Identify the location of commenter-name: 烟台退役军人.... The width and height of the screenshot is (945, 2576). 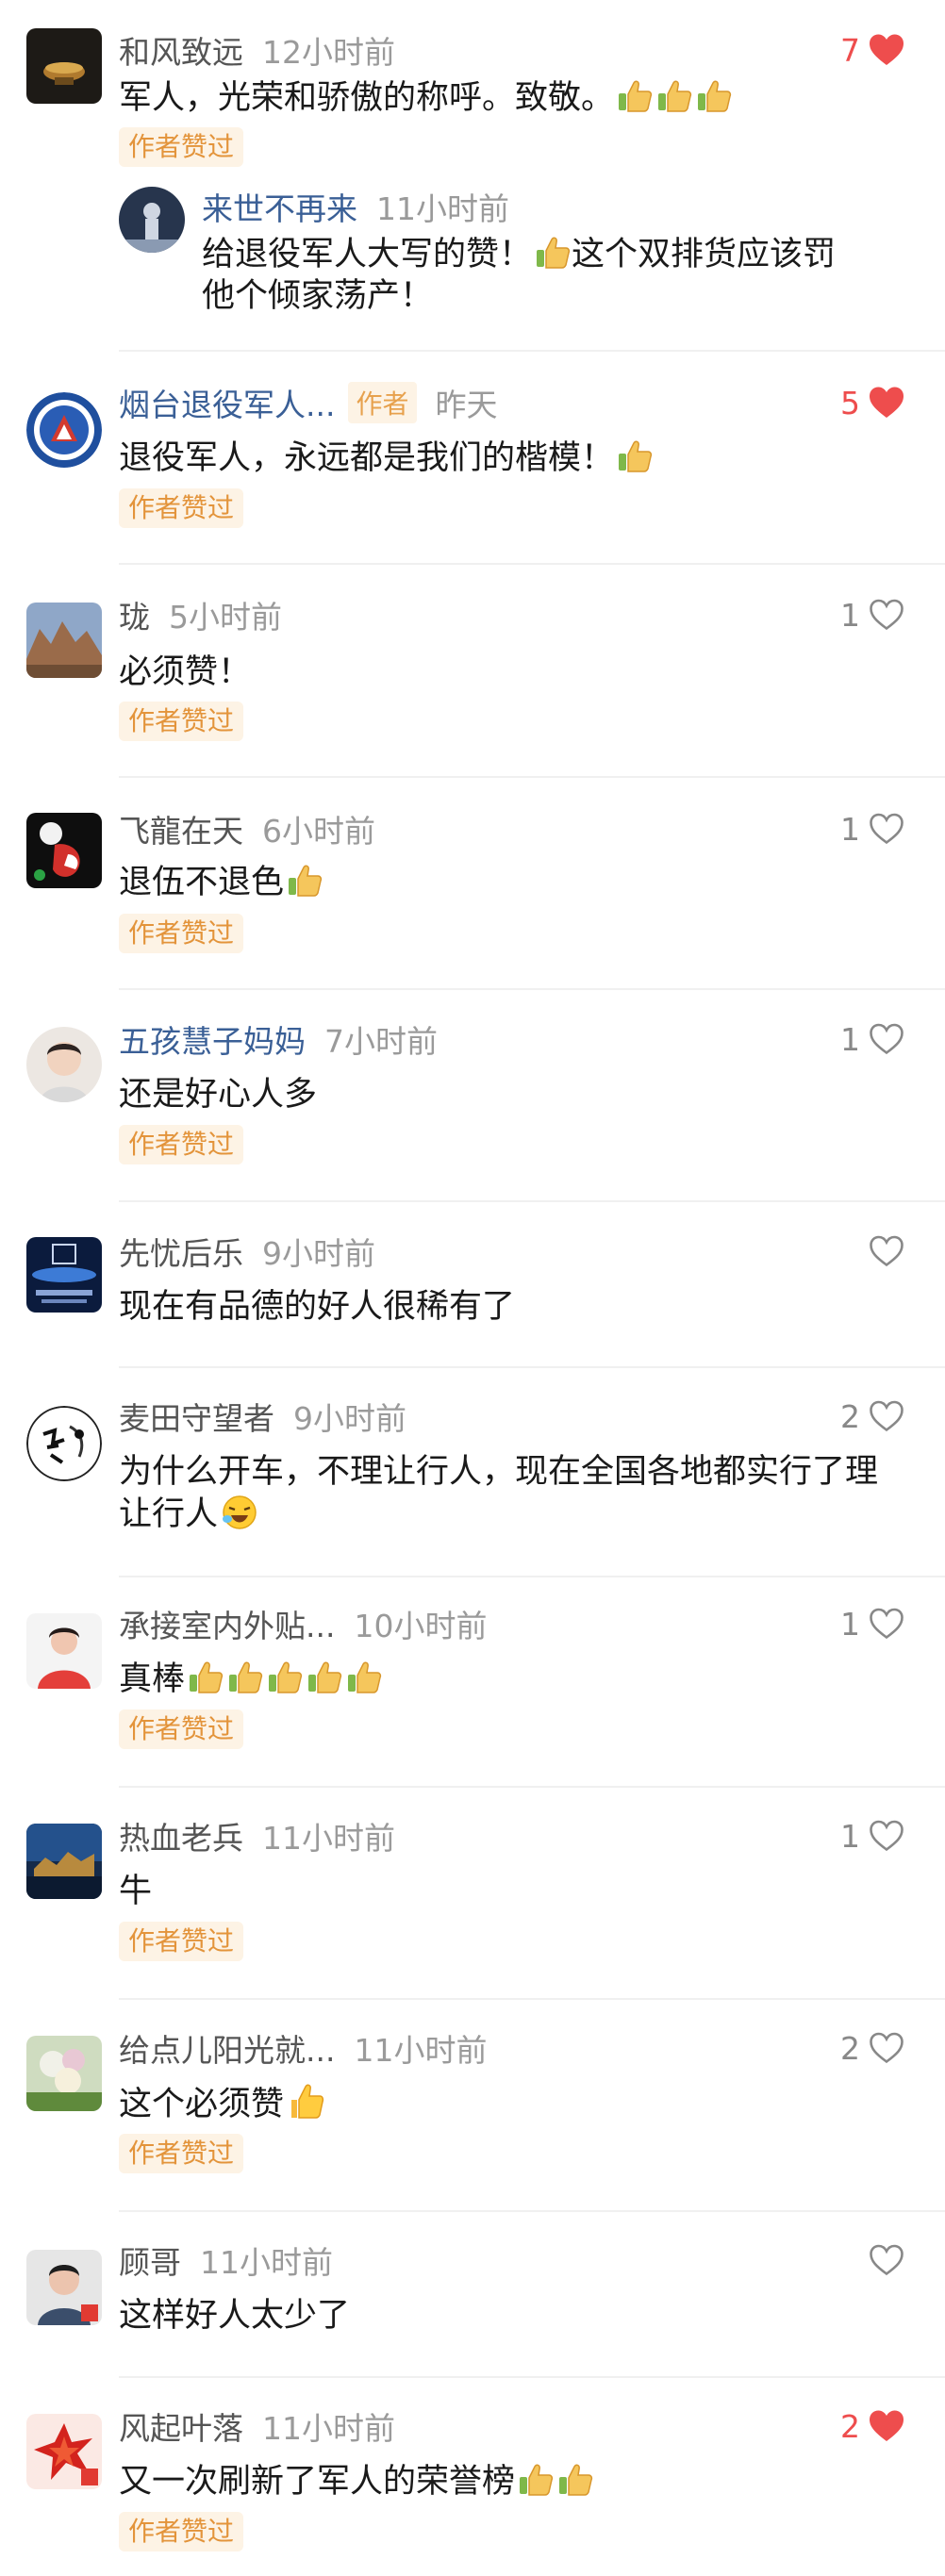
(227, 402).